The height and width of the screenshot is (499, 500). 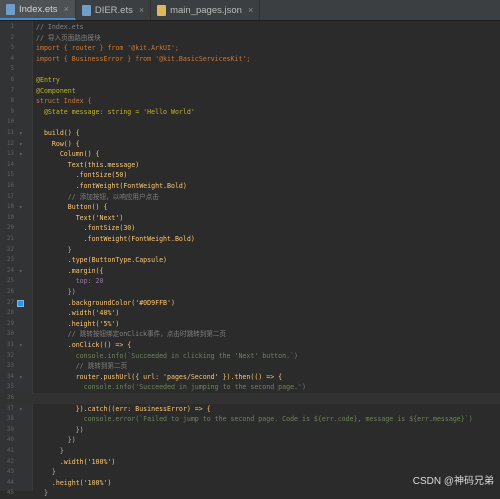 I want to click on code-text: // 导入页面路由模块, so click(x=68, y=38).